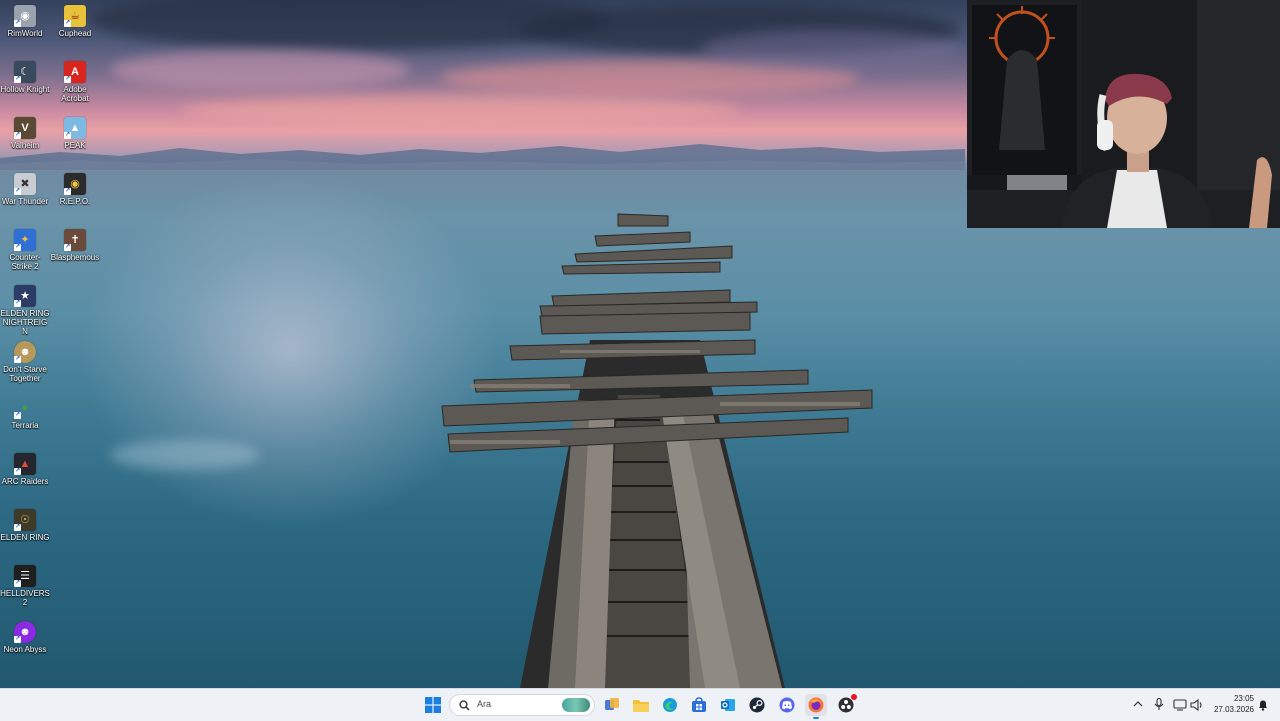  I want to click on desktop-icon-blasphemous: ✝ ↗ Blasphemous, so click(75, 244).